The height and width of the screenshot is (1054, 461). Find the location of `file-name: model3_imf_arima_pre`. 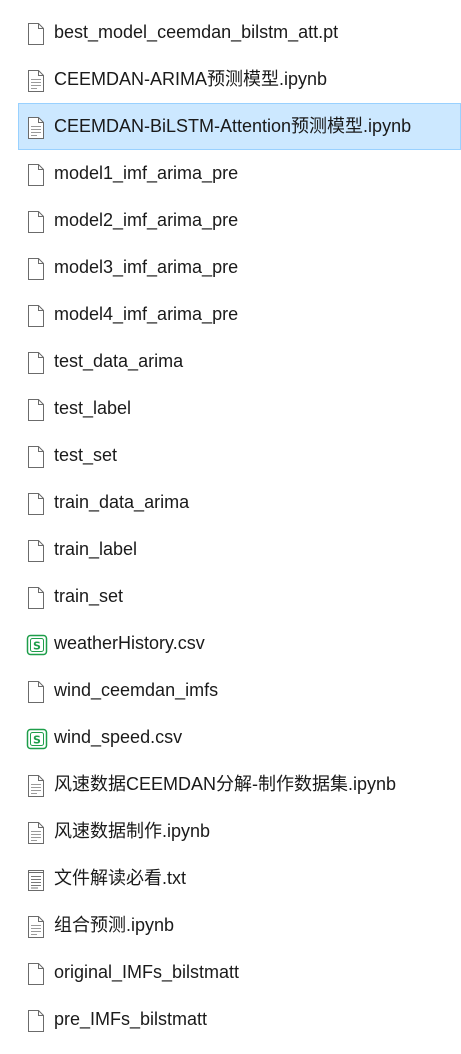

file-name: model3_imf_arima_pre is located at coordinates (146, 267).